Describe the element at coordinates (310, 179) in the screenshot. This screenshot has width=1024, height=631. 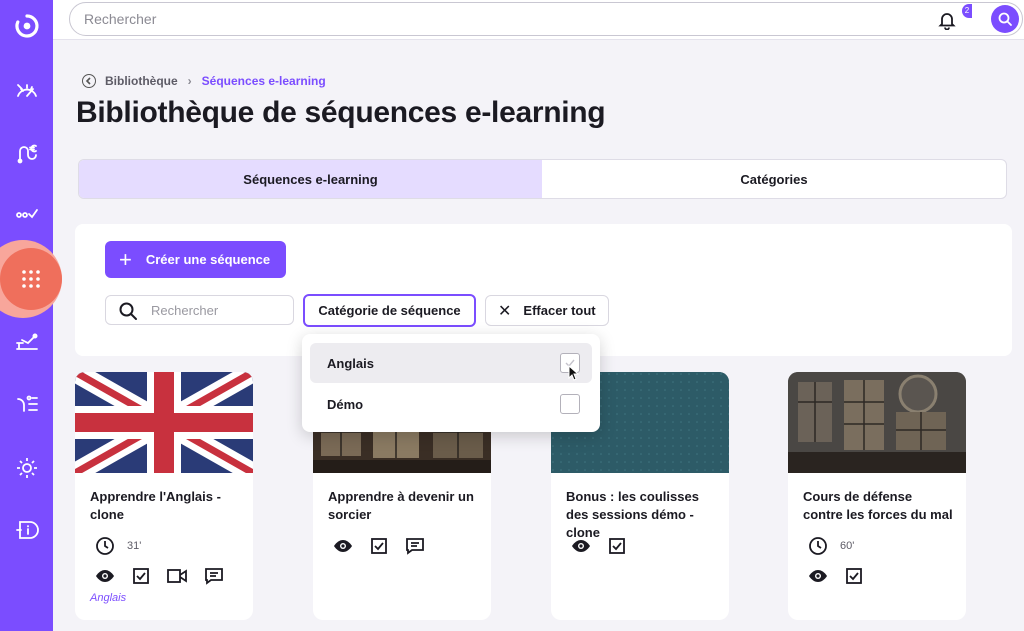
I see `tab-sequences: Séquences e-learning` at that location.